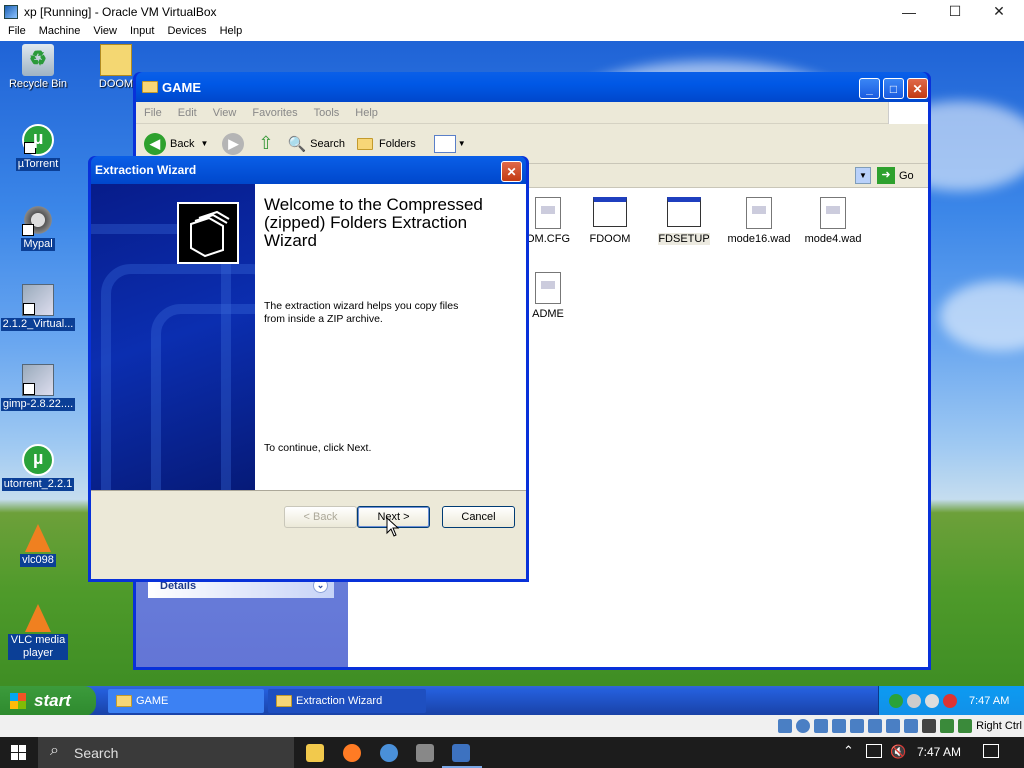 The image size is (1024, 768). Describe the element at coordinates (327, 113) in the screenshot. I see `menu-tools: Tools` at that location.